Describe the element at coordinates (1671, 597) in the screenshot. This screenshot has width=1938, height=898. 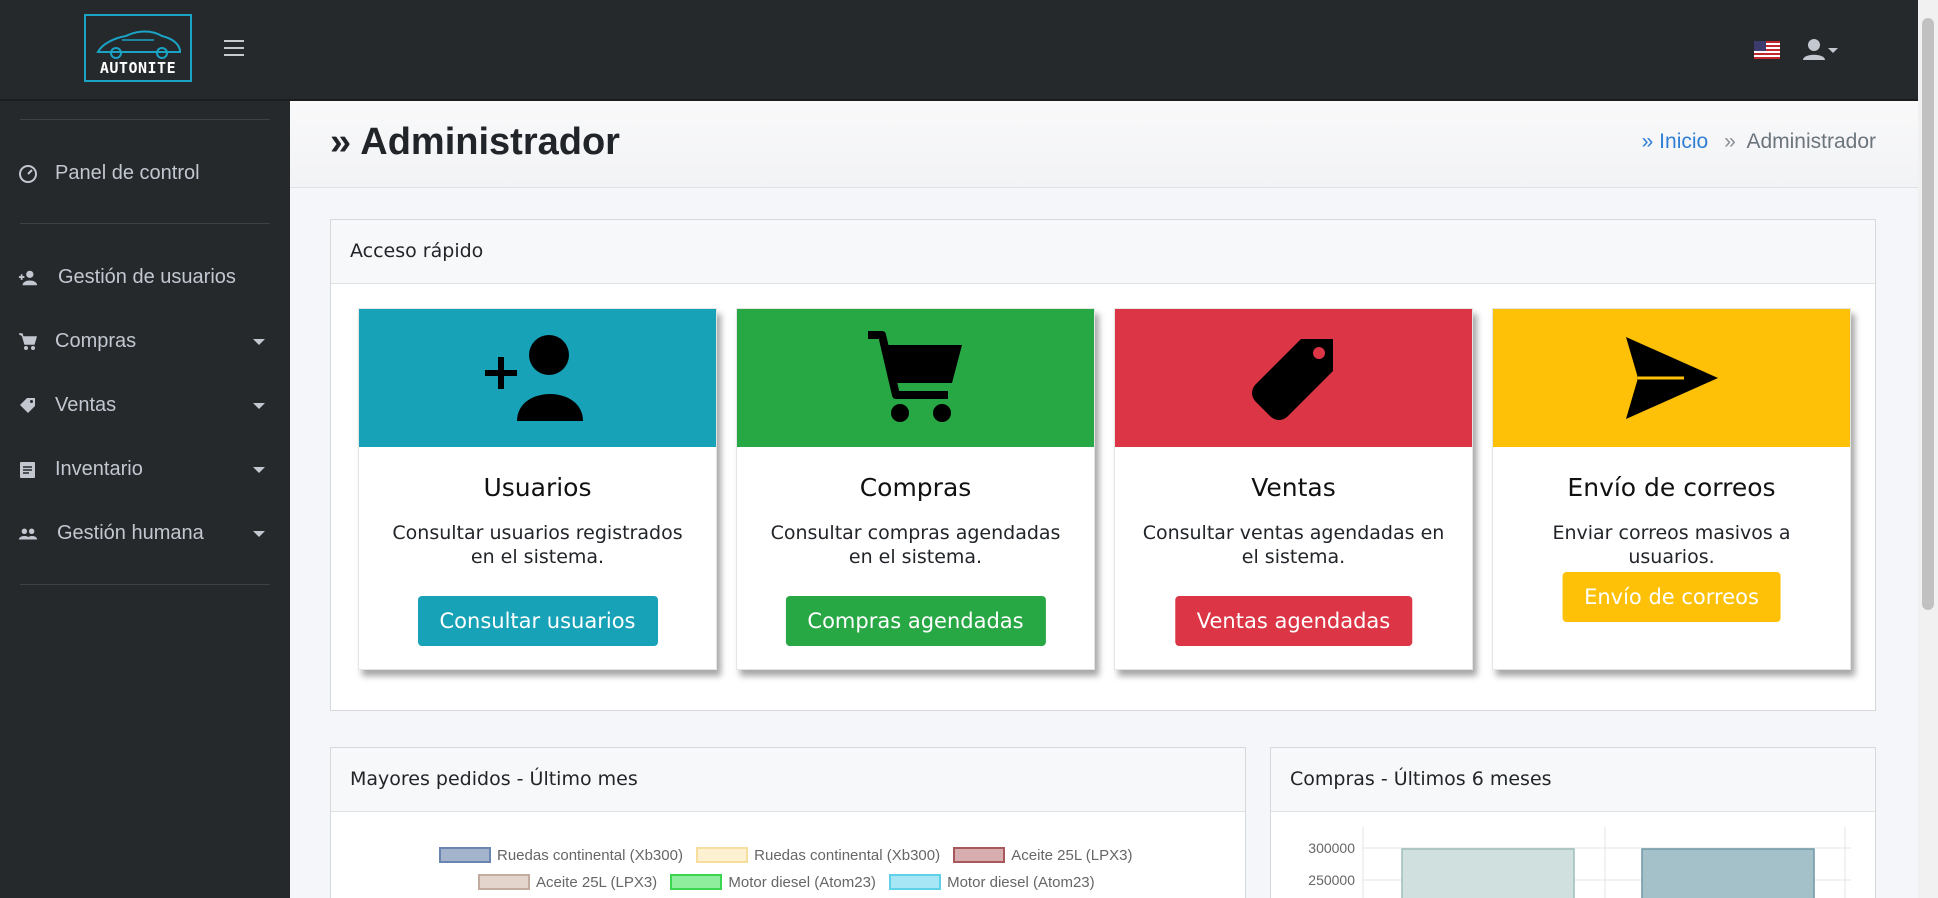
I see `envio-correos-button: Envío de correos` at that location.